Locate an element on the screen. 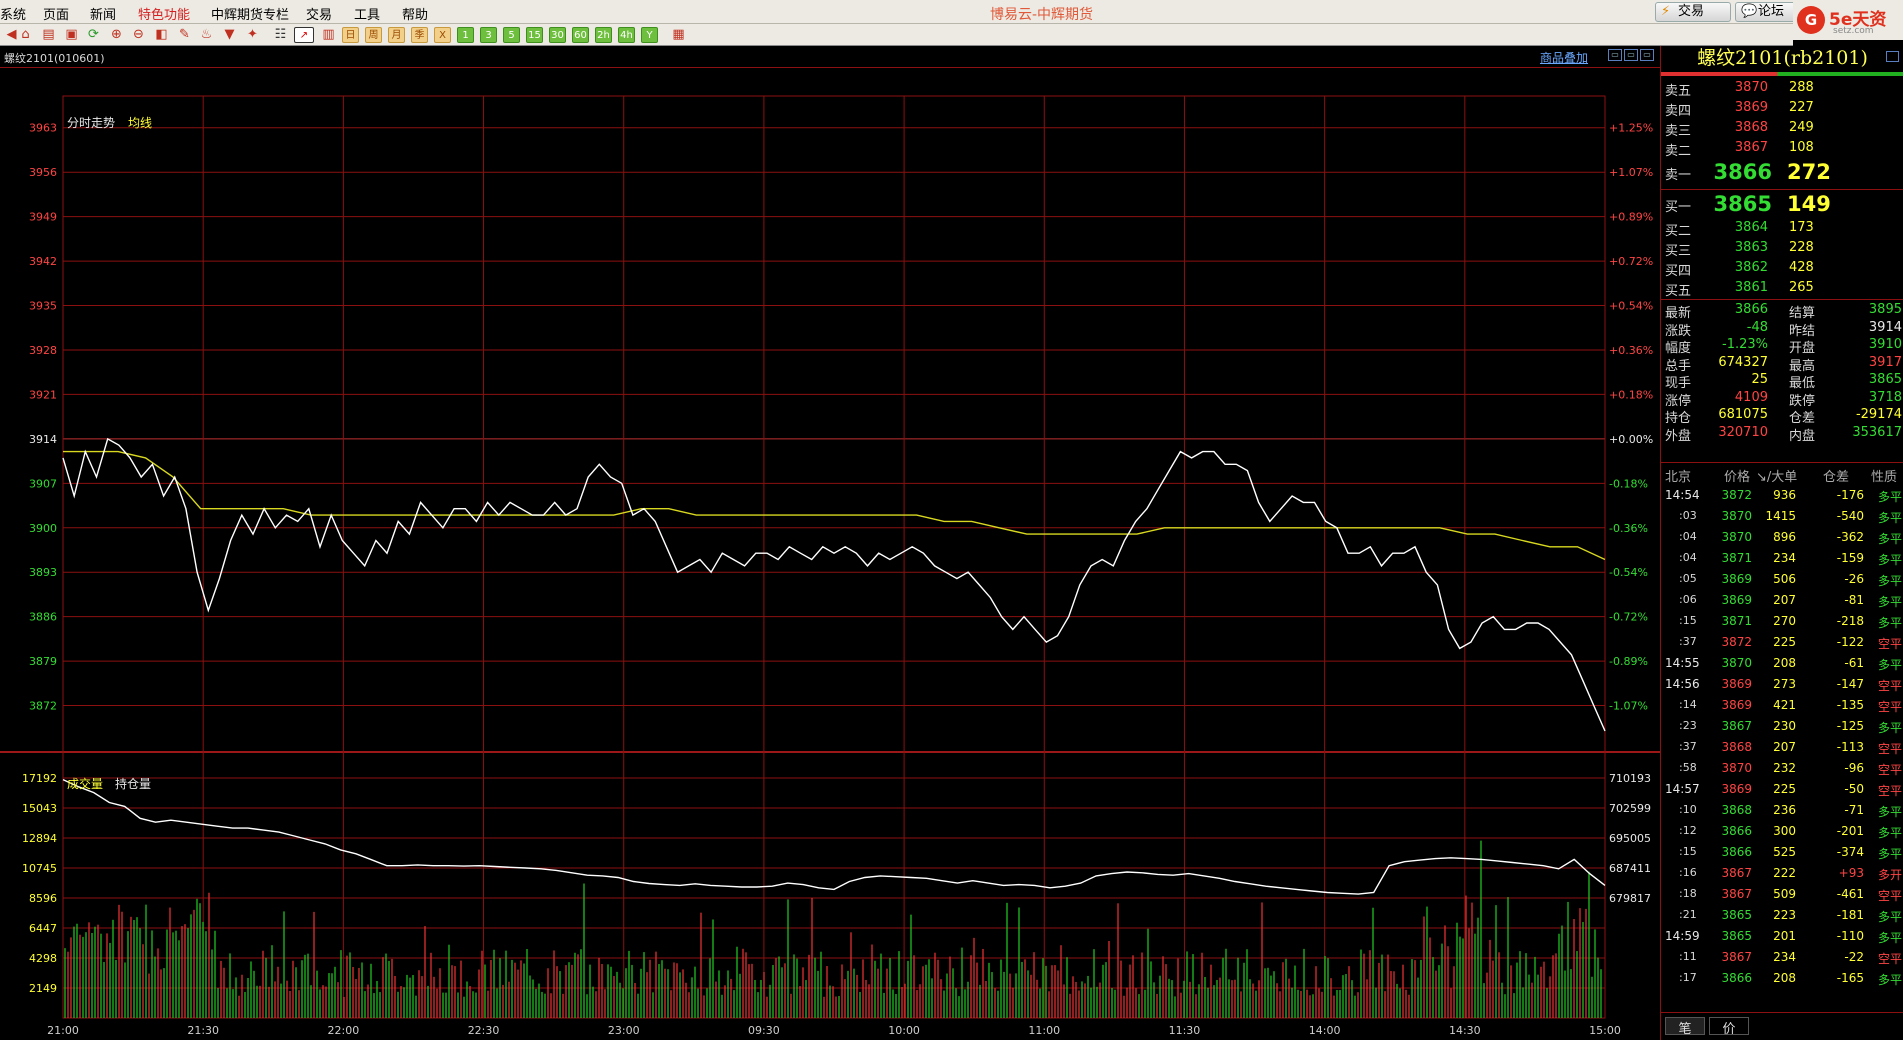 Image resolution: width=1903 pixels, height=1040 pixels. oi-tick-label: 679817 is located at coordinates (1630, 898).